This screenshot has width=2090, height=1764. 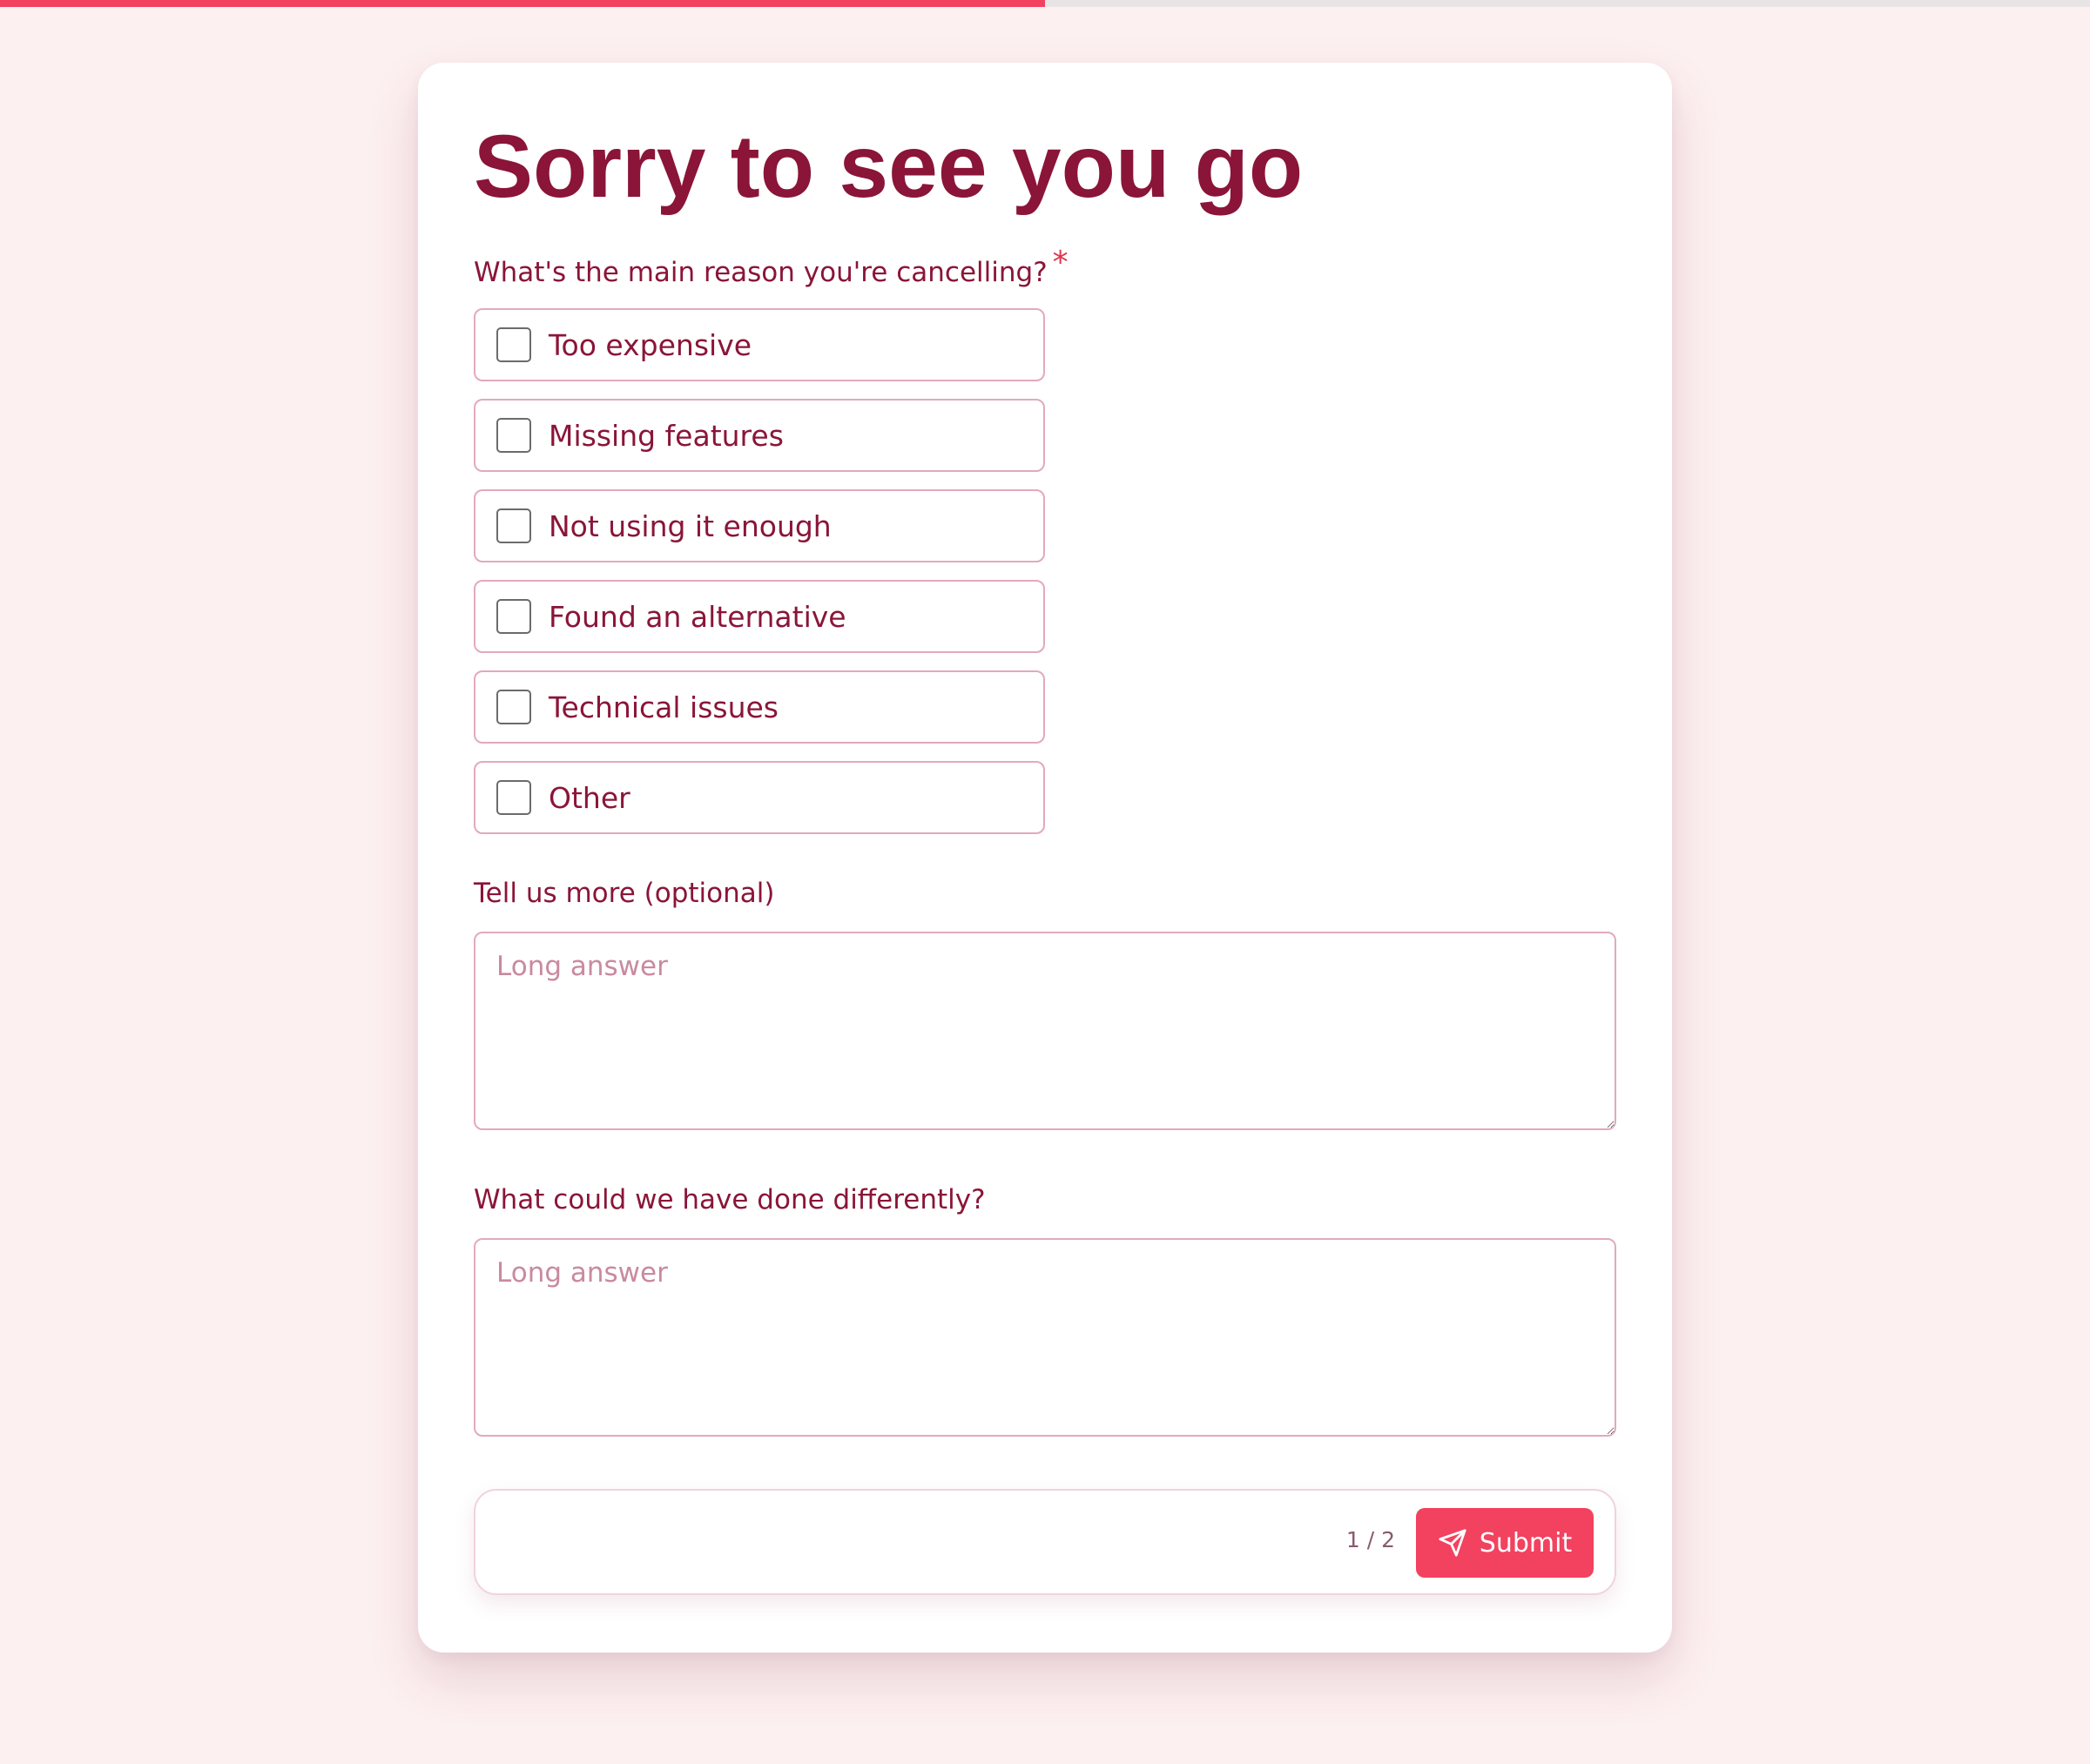 I want to click on submit-label: Submit, so click(x=1526, y=1543).